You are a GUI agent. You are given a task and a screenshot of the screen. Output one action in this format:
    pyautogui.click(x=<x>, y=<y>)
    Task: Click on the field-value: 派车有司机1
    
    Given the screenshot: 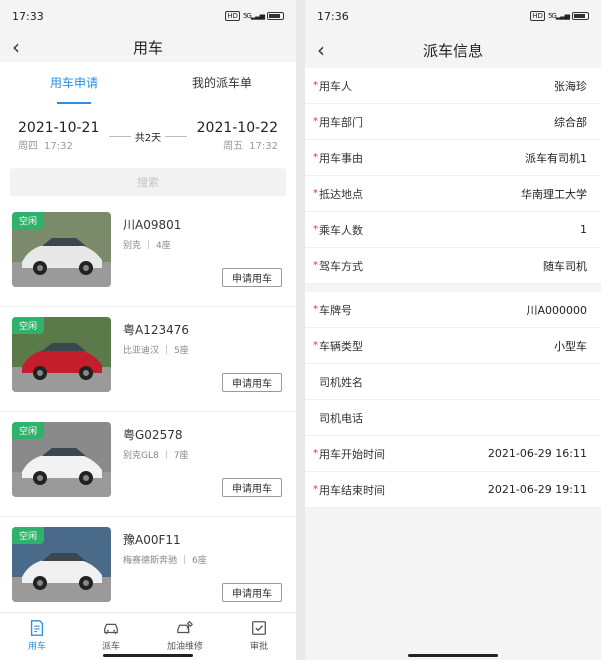 What is the action you would take?
    pyautogui.click(x=556, y=158)
    